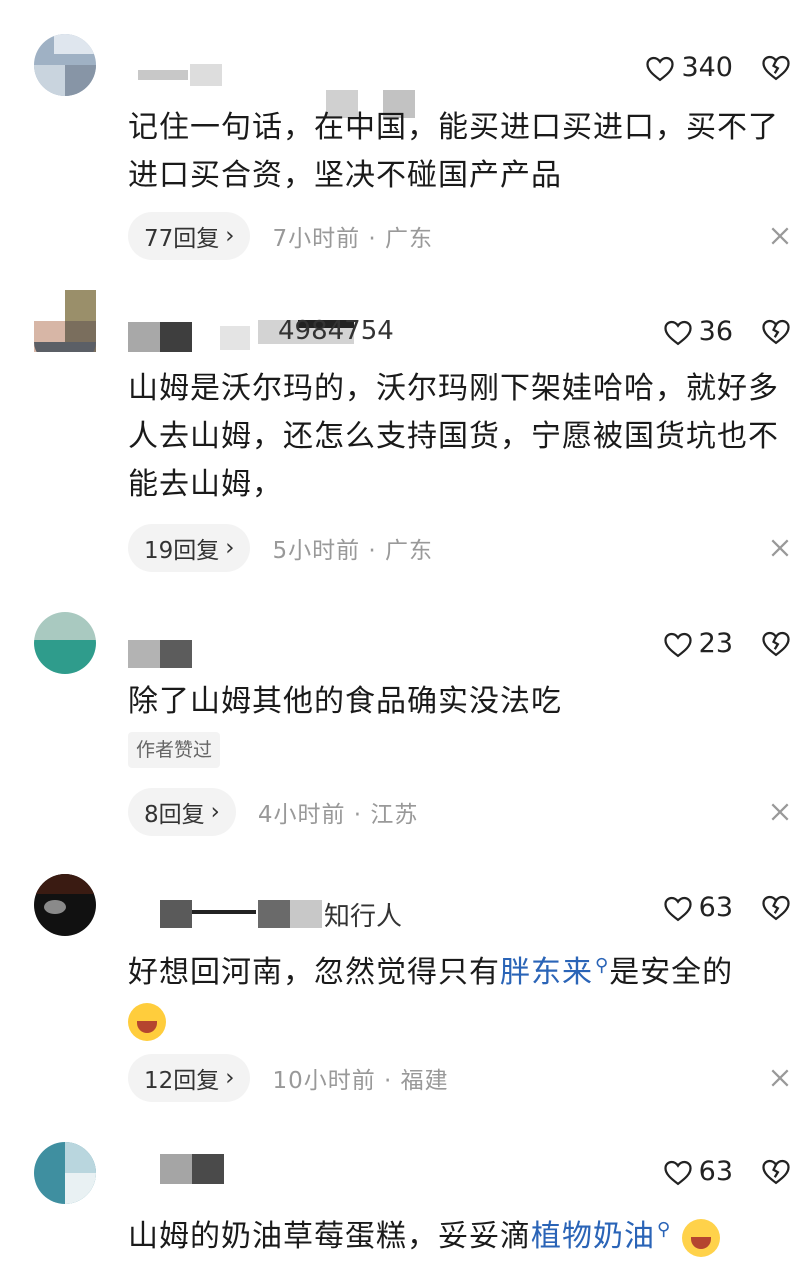  Describe the element at coordinates (353, 239) in the screenshot. I see `time-location: 7小时前 · 广东` at that location.